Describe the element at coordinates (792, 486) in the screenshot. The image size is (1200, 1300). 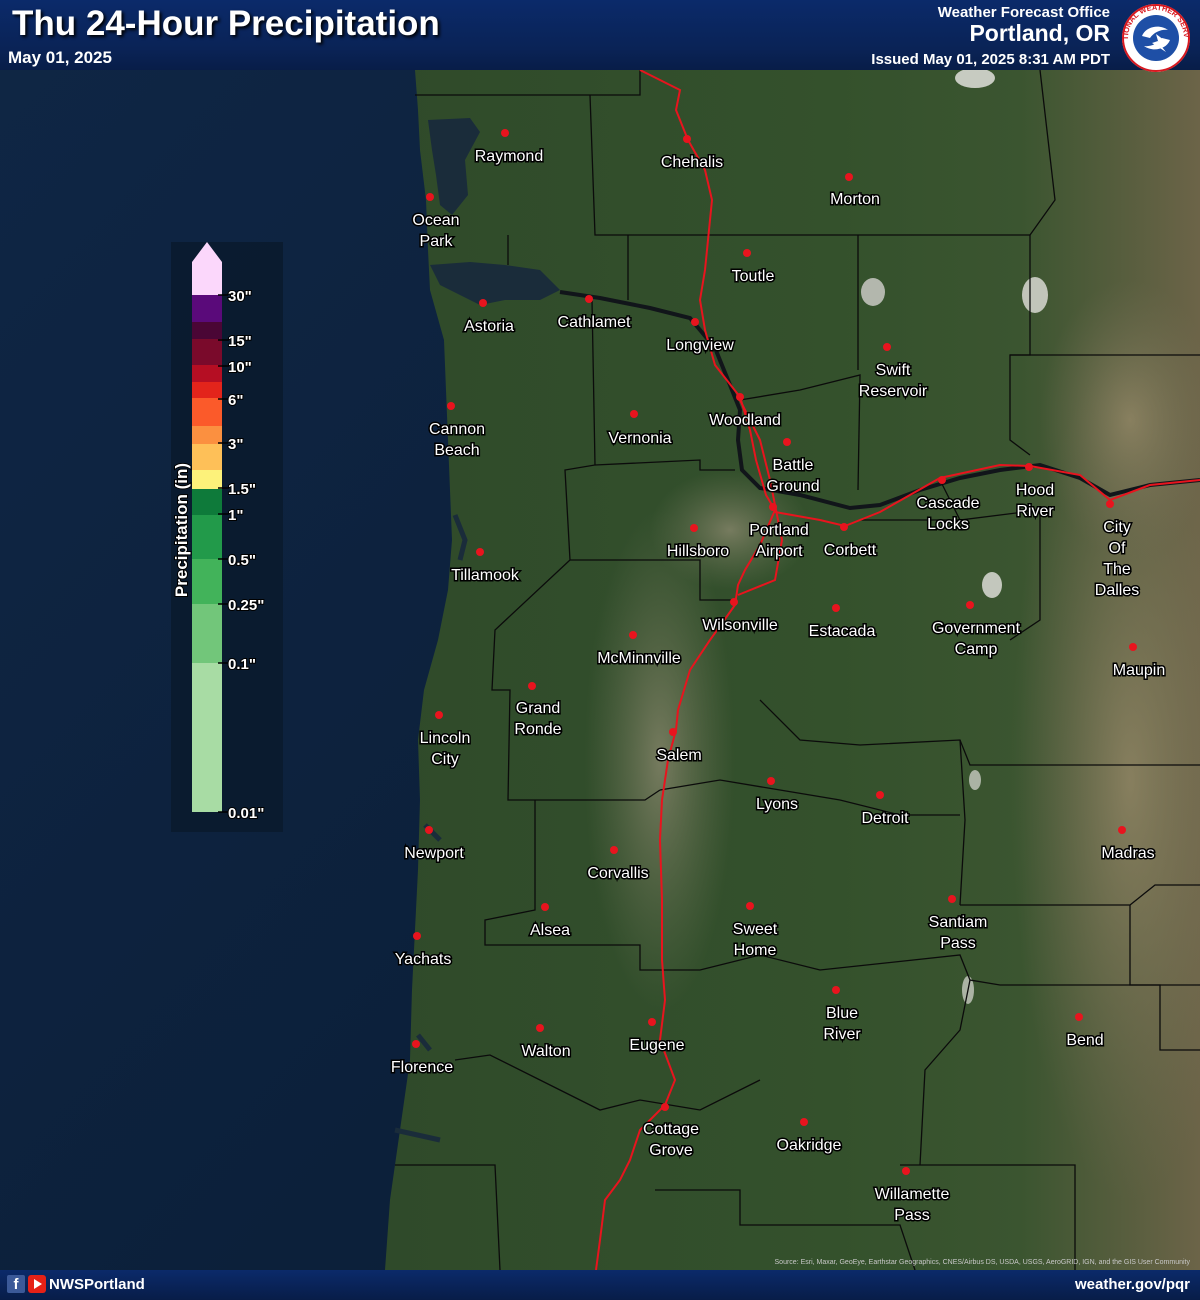
I see `city-label: Ground` at that location.